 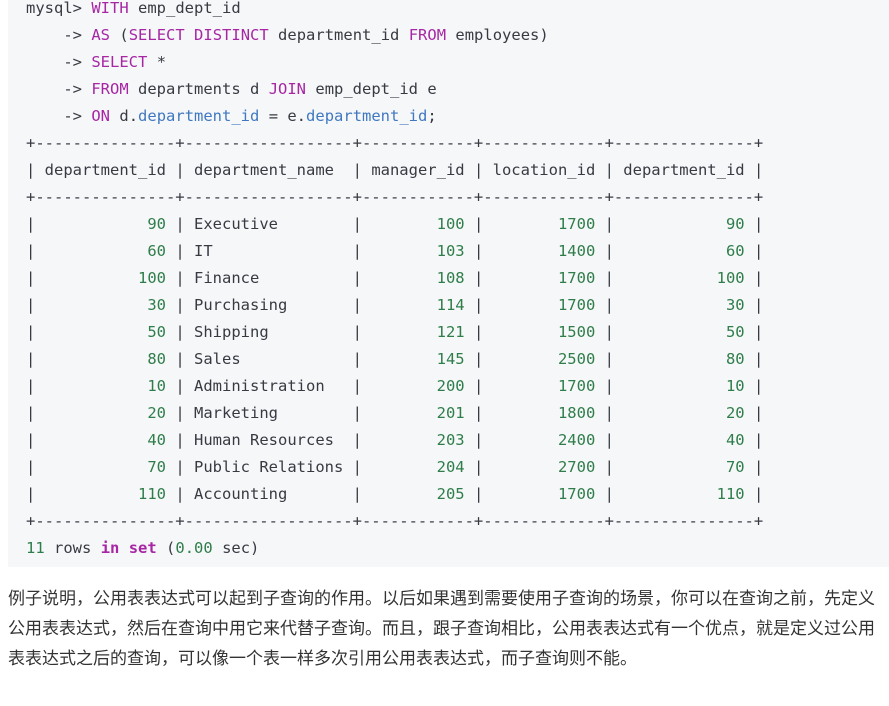 I want to click on time-close: sec), so click(x=241, y=548).